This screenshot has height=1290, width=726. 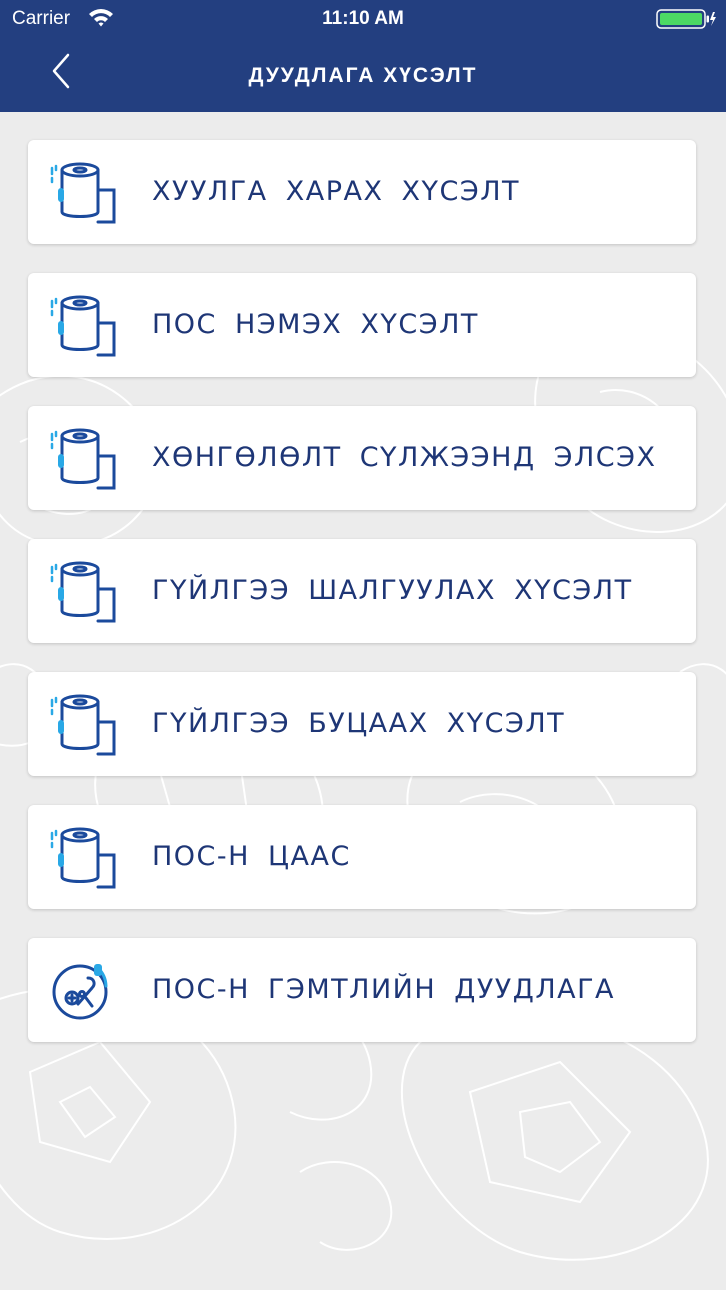 What do you see at coordinates (251, 856) in the screenshot?
I see `menu-item-label: ПОС-Н ЦААС` at bounding box center [251, 856].